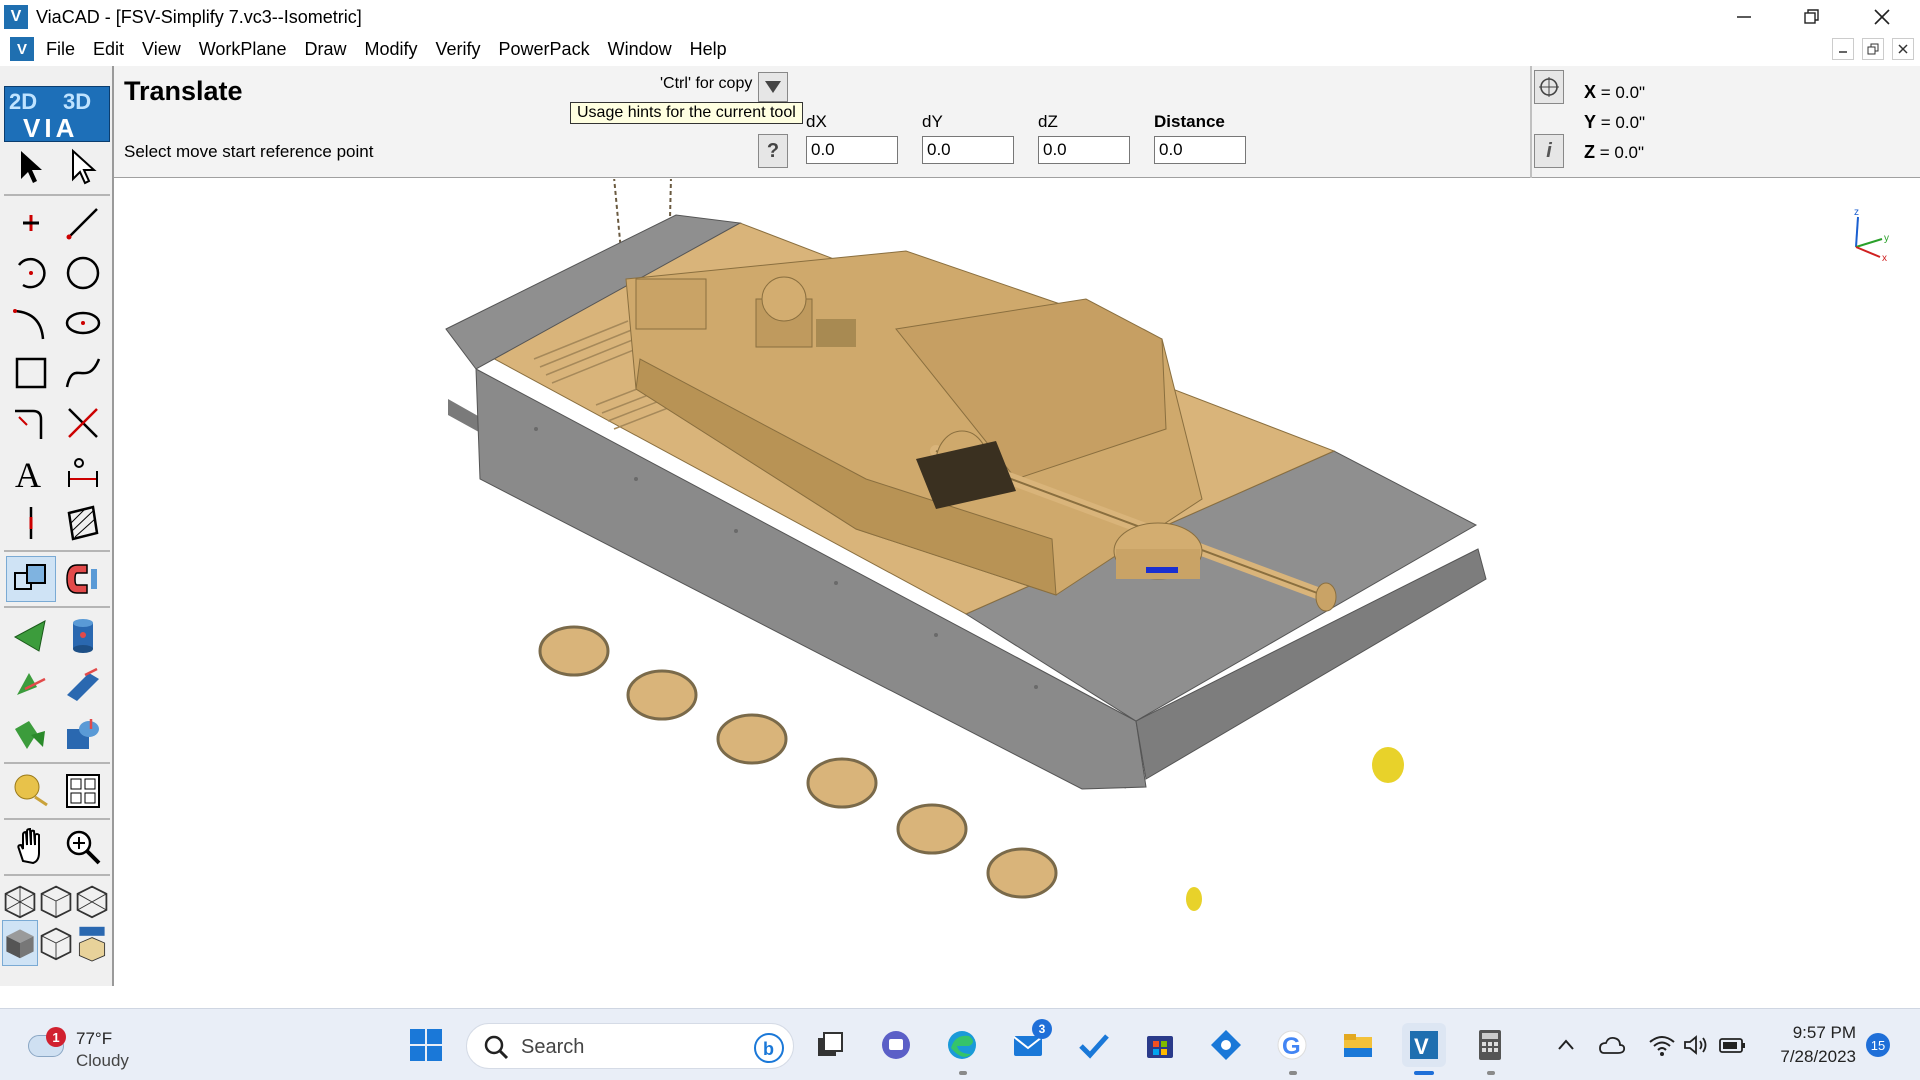  I want to click on surface-icon, so click(31, 635).